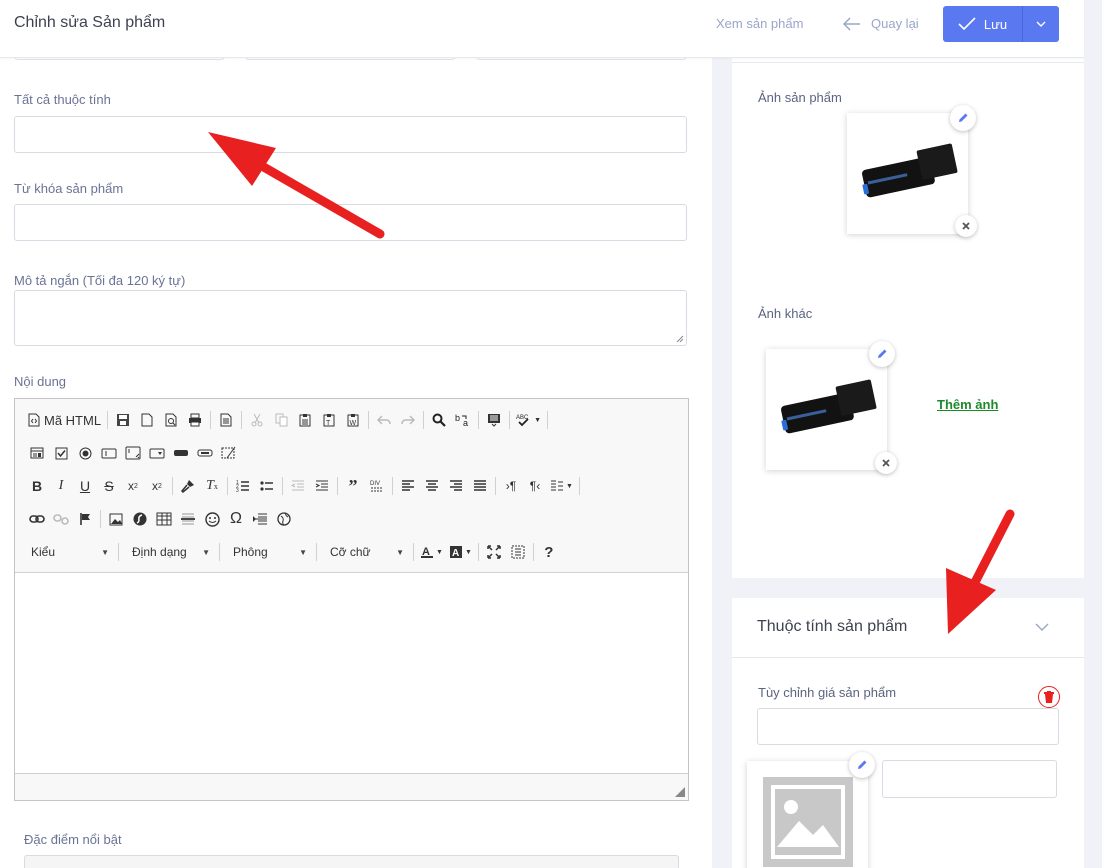  What do you see at coordinates (494, 552) in the screenshot?
I see `maximize-icon` at bounding box center [494, 552].